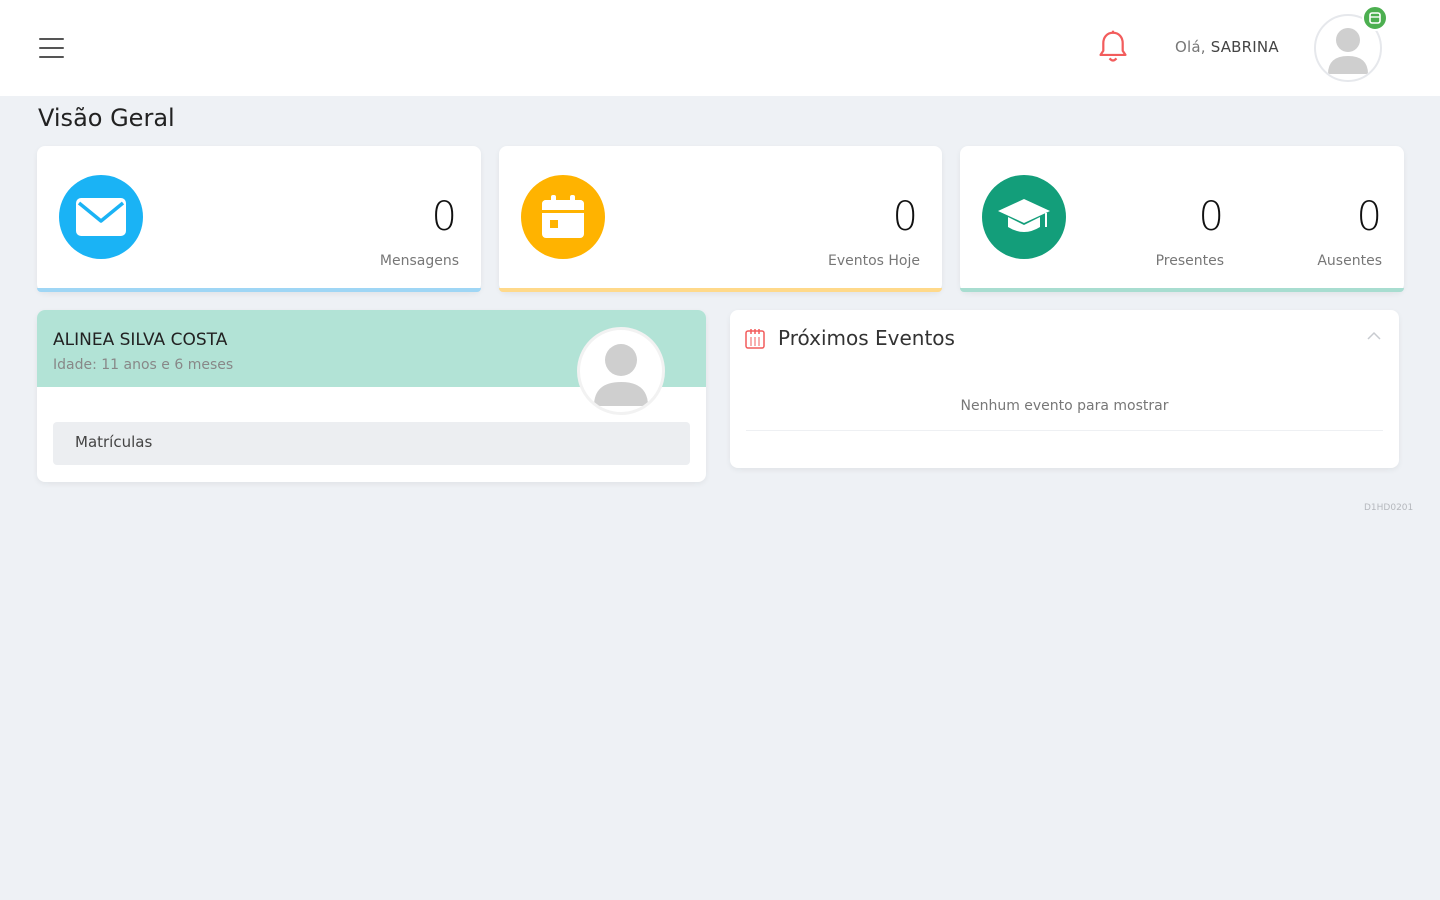  Describe the element at coordinates (720, 290) in the screenshot. I see `events-today-card-accent` at that location.